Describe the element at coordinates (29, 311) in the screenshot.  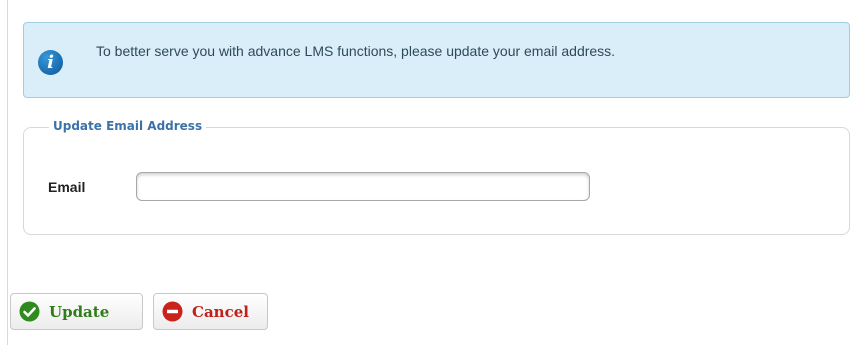
I see `check-circle-icon` at that location.